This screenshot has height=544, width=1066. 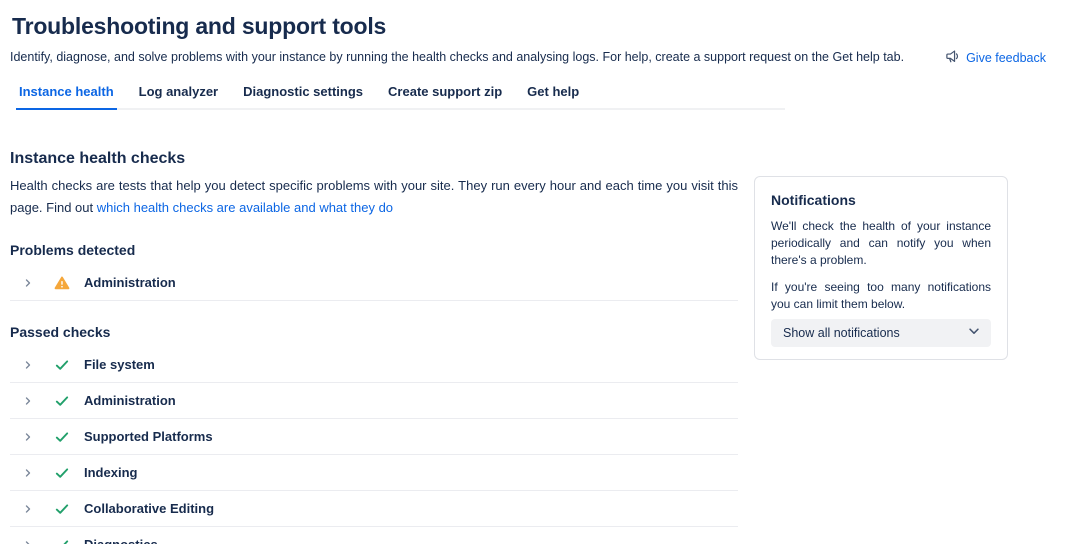 I want to click on page-title: Troubleshooting and support tools, so click(x=199, y=26).